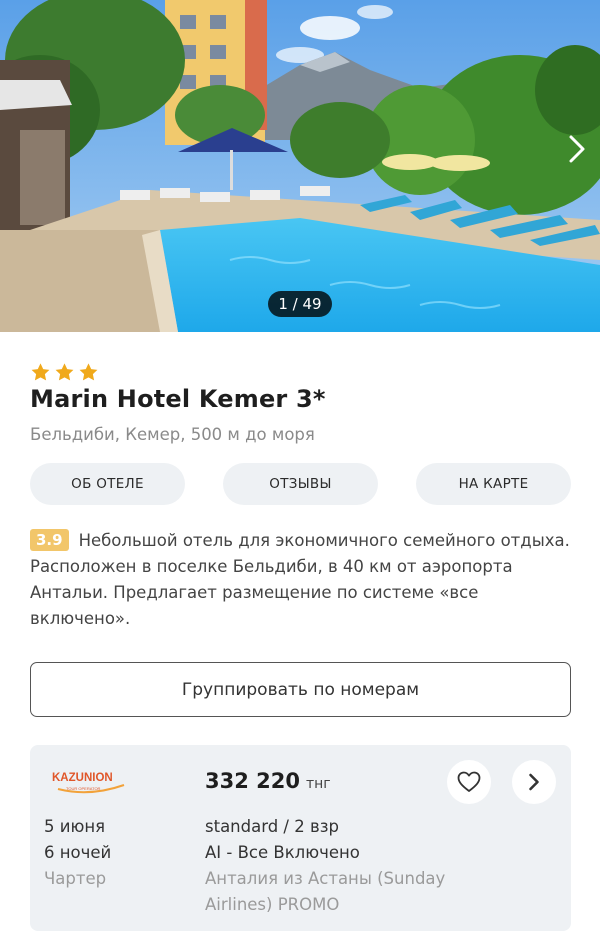 Image resolution: width=600 pixels, height=943 pixels. Describe the element at coordinates (300, 304) in the screenshot. I see `photo-counter: 1 / 49` at that location.